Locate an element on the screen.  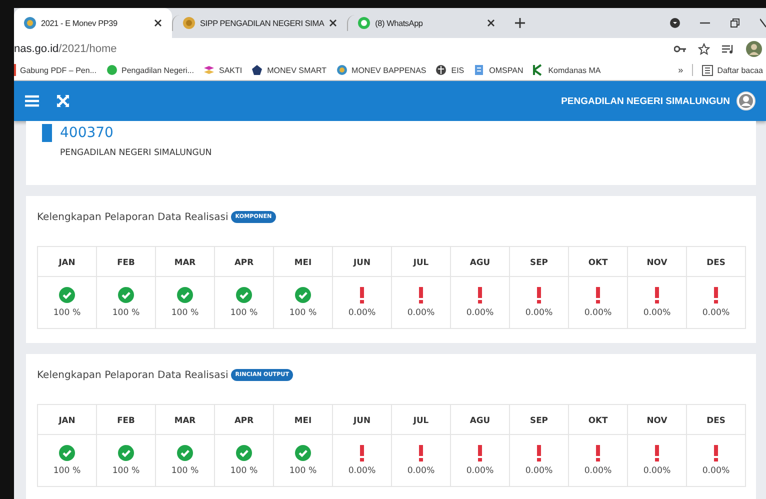
bookmark-item: SAKTI is located at coordinates (222, 70).